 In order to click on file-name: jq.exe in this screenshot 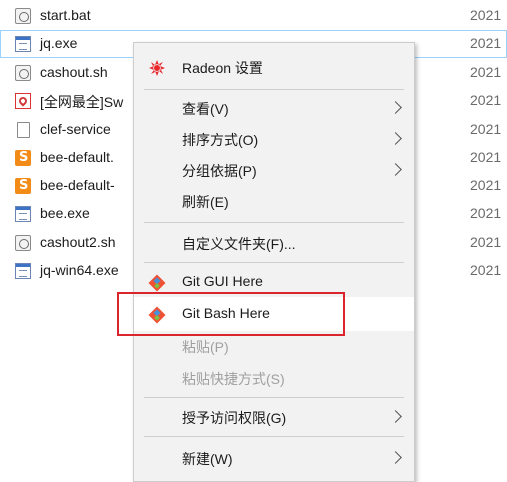, I will do `click(59, 43)`.